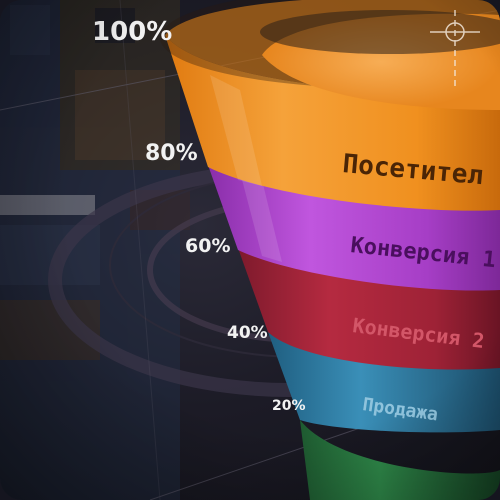 This screenshot has width=500, height=500. I want to click on percent-label-80: 80%, so click(171, 153).